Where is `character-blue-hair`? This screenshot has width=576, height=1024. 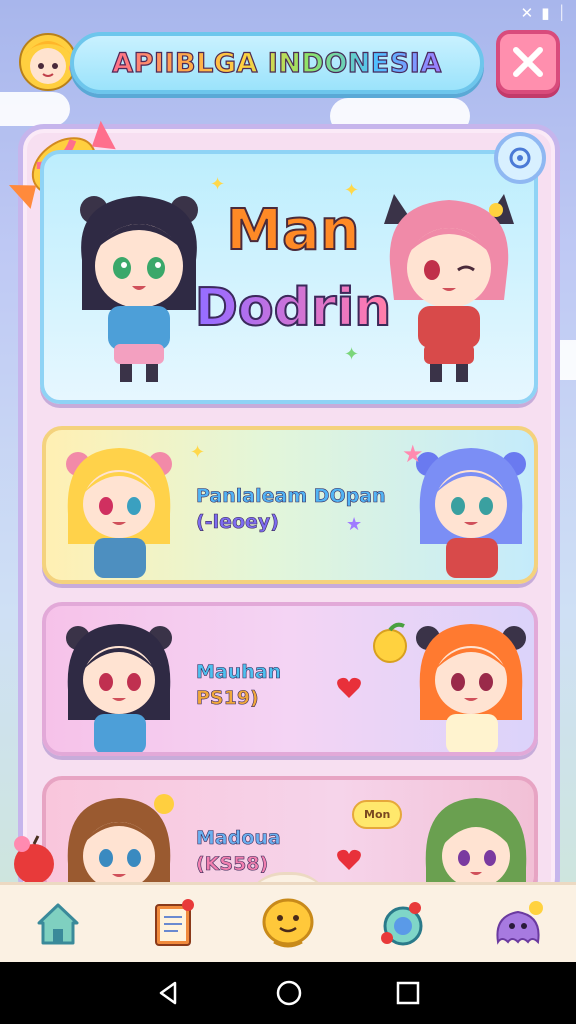 character-blue-hair is located at coordinates (471, 513).